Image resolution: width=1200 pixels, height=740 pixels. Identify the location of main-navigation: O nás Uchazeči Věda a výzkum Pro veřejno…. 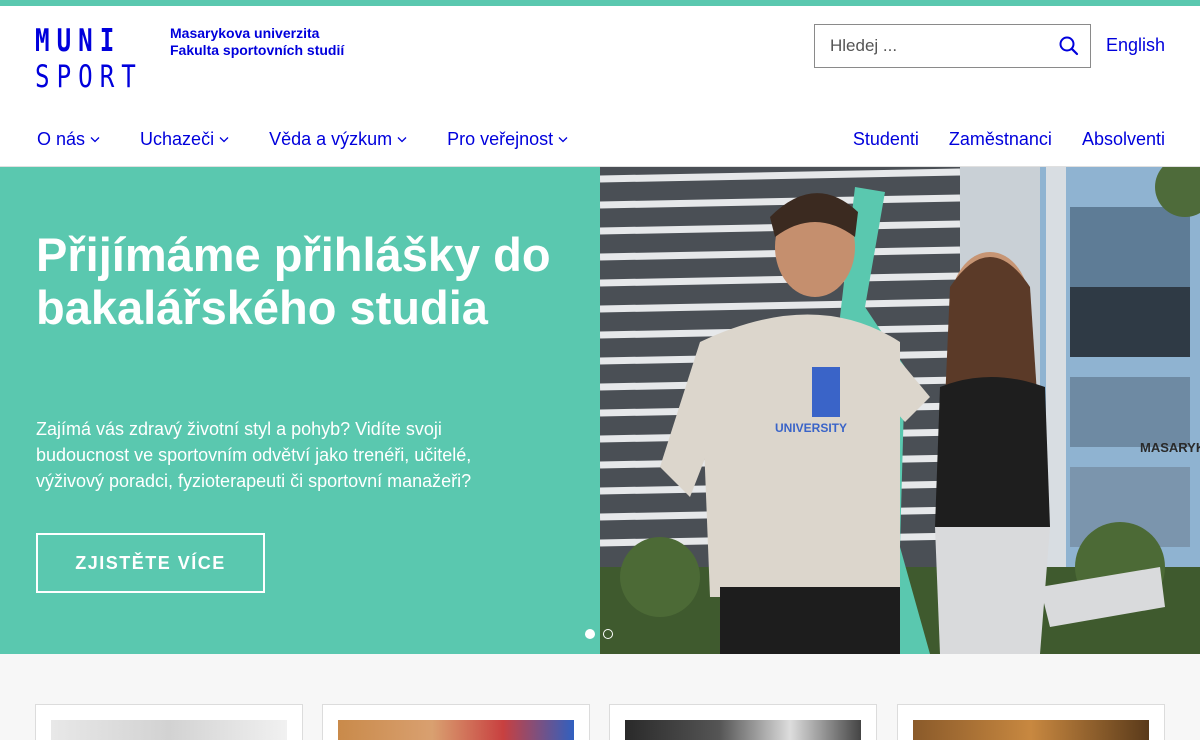
(322, 139).